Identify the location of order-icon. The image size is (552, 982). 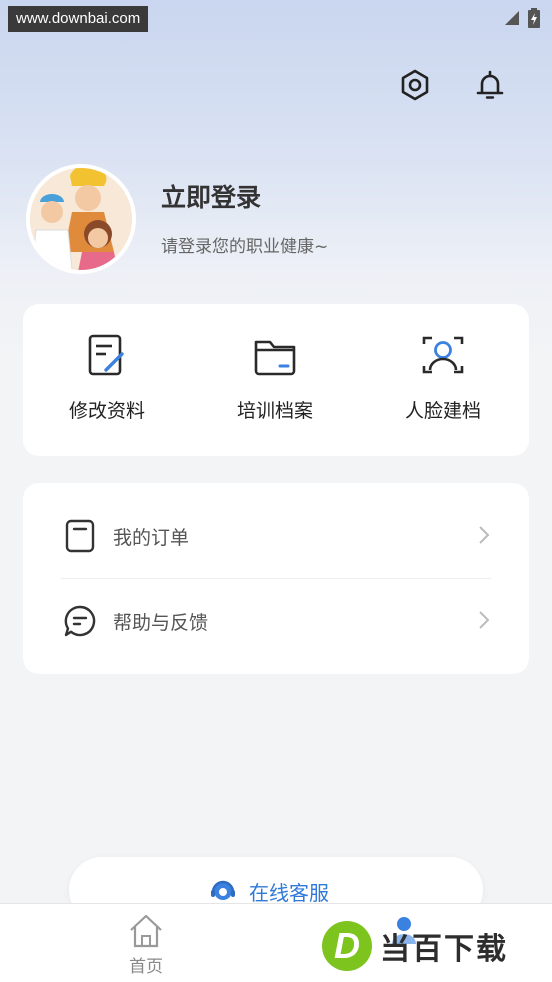
(80, 536).